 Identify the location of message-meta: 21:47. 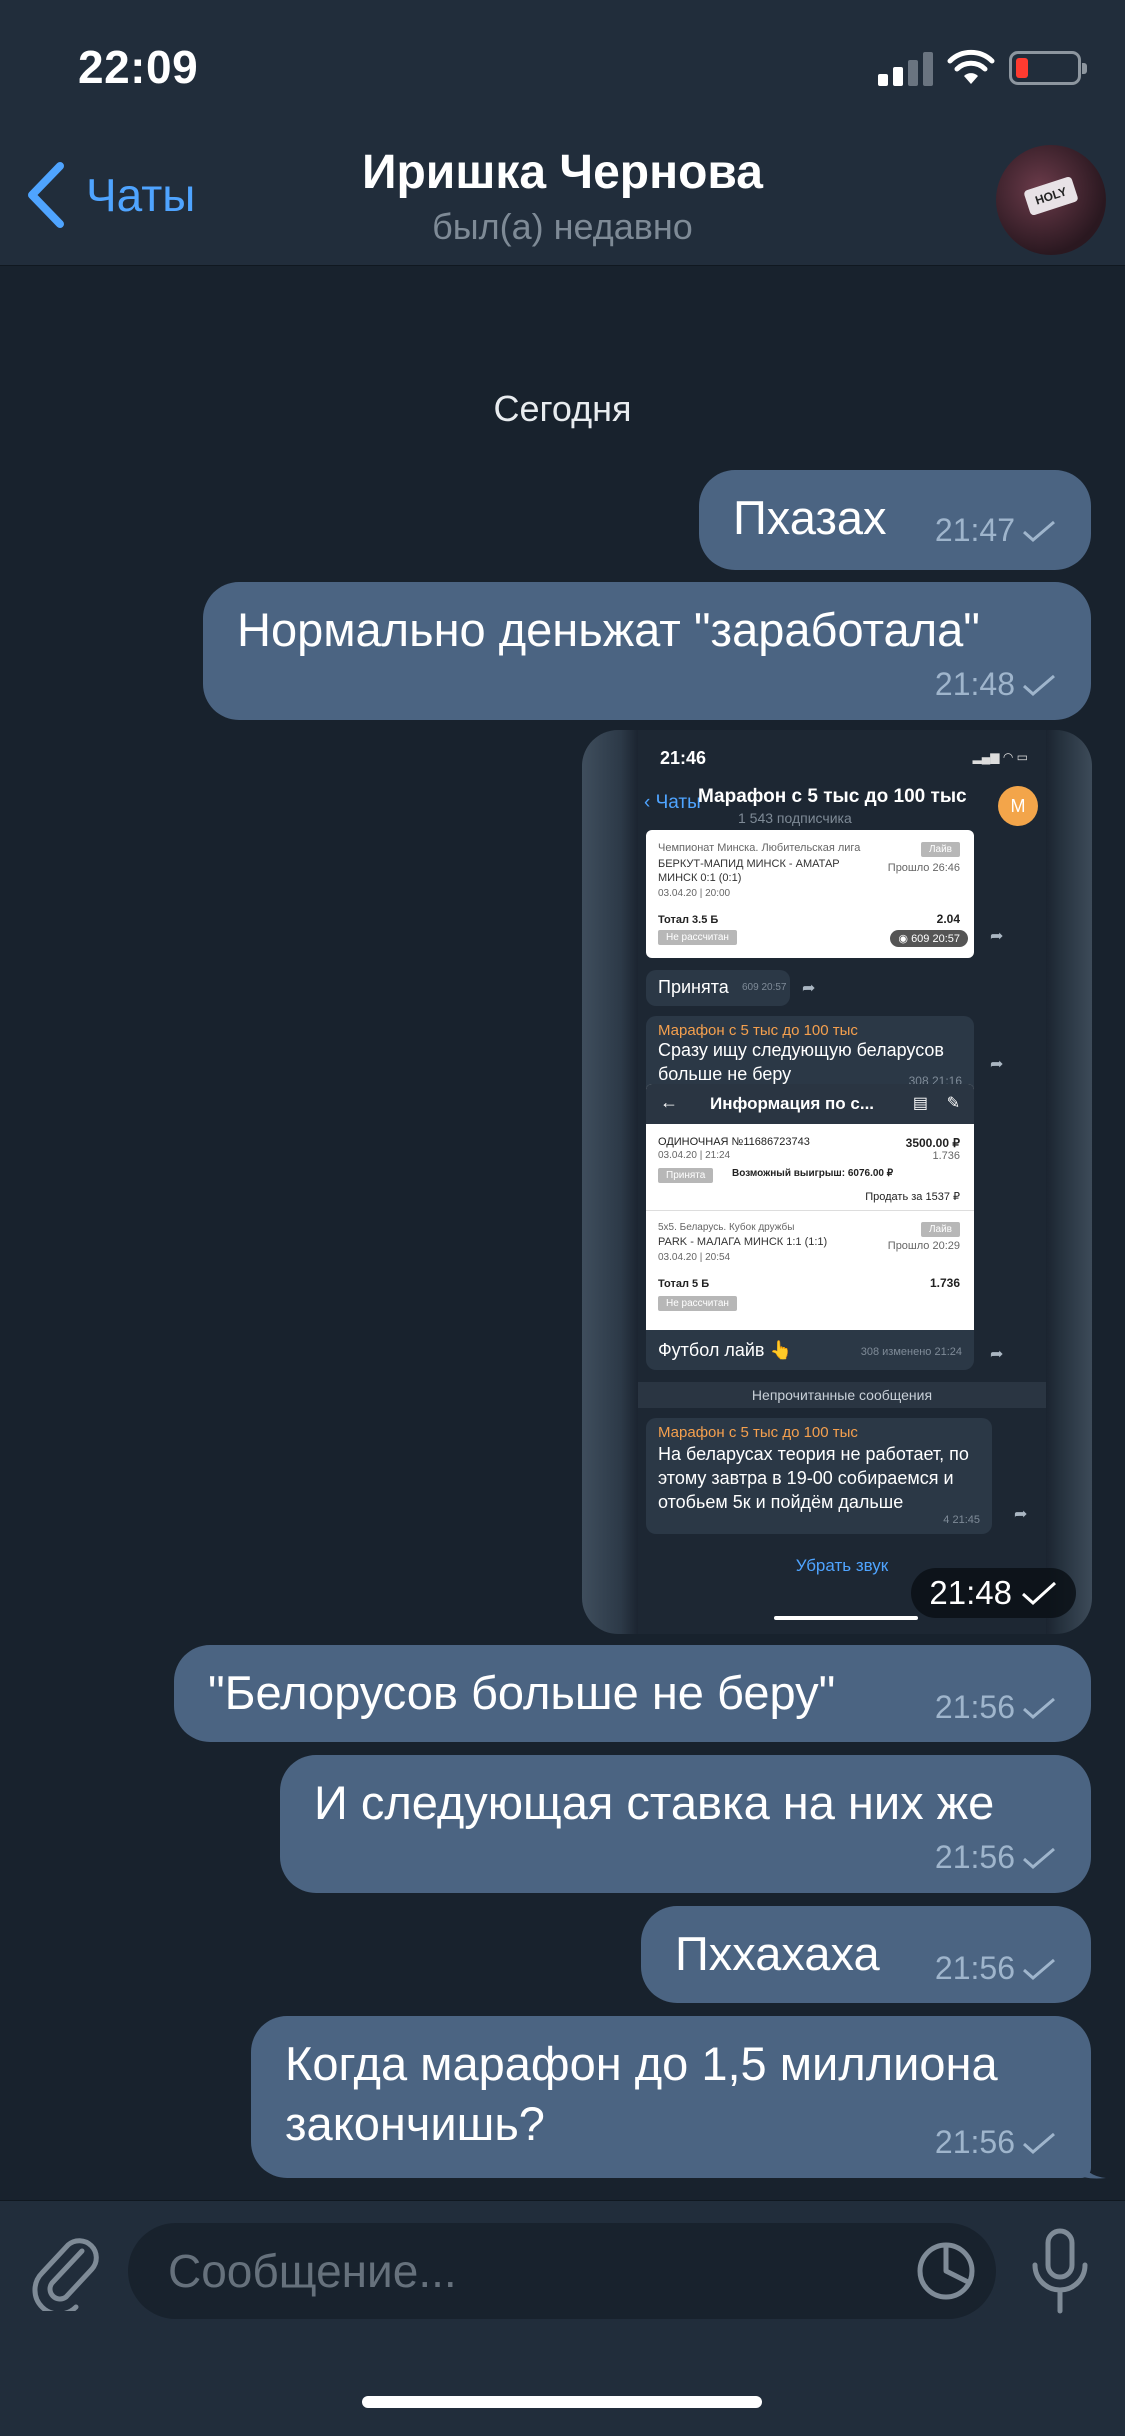
(996, 530).